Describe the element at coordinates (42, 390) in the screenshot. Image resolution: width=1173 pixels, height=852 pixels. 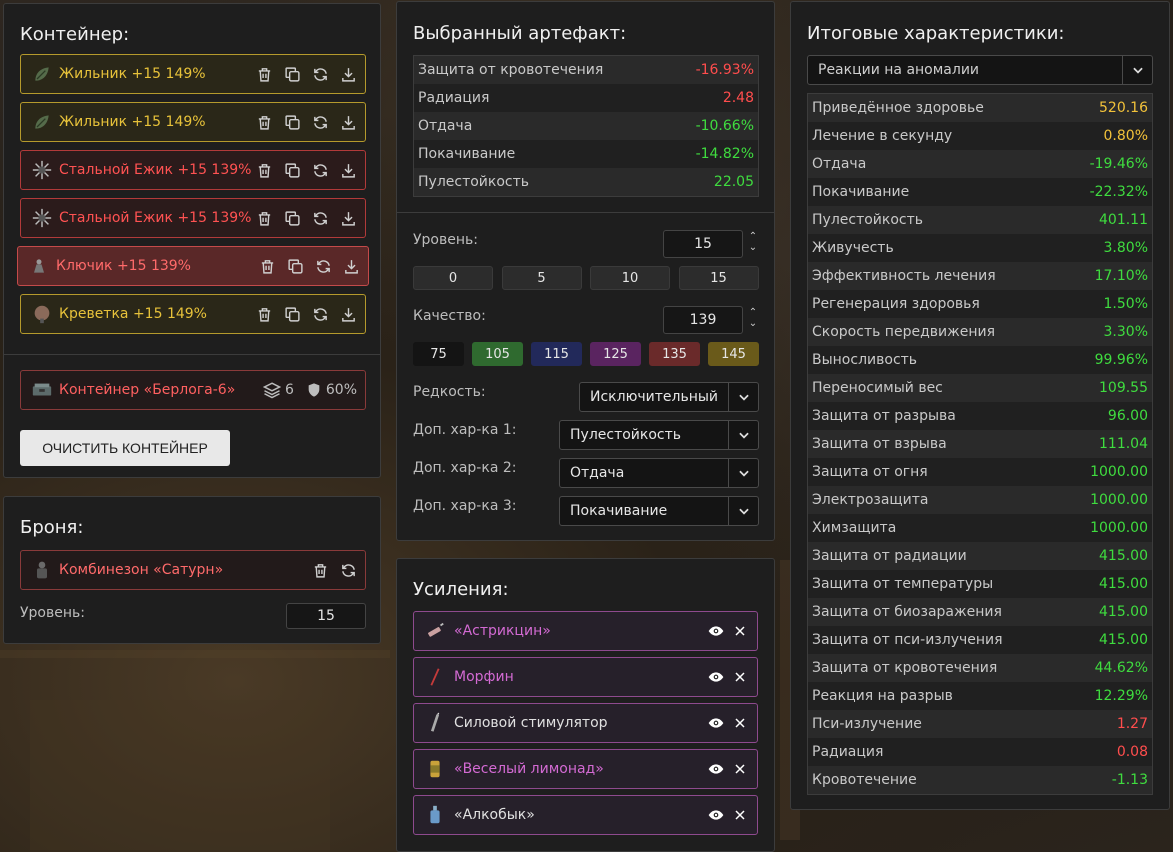
I see `box-icon` at that location.